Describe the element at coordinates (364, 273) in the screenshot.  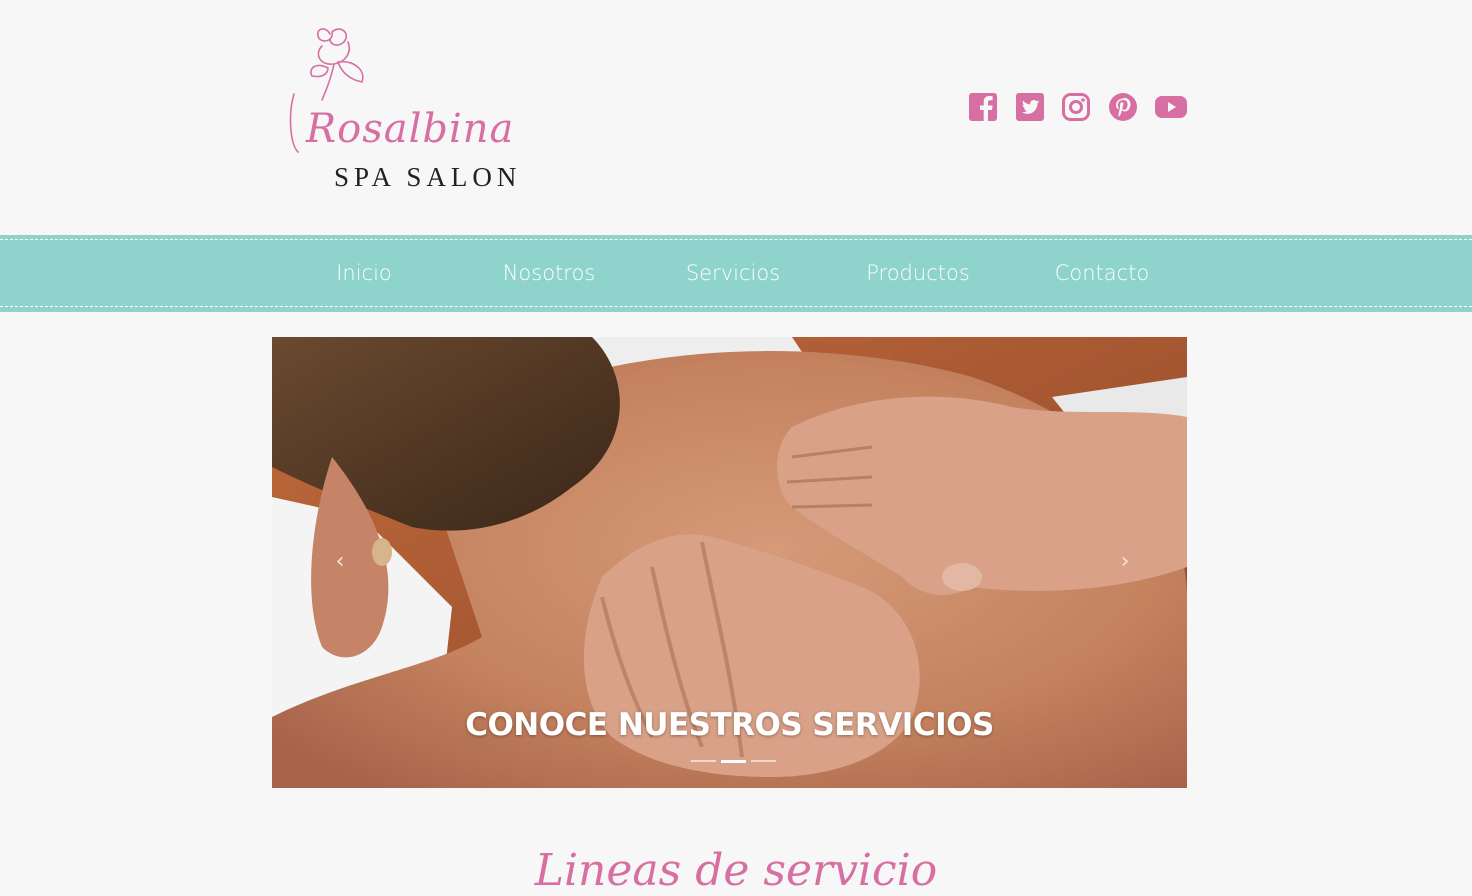
I see `nav-item-inicio: Inicio` at that location.